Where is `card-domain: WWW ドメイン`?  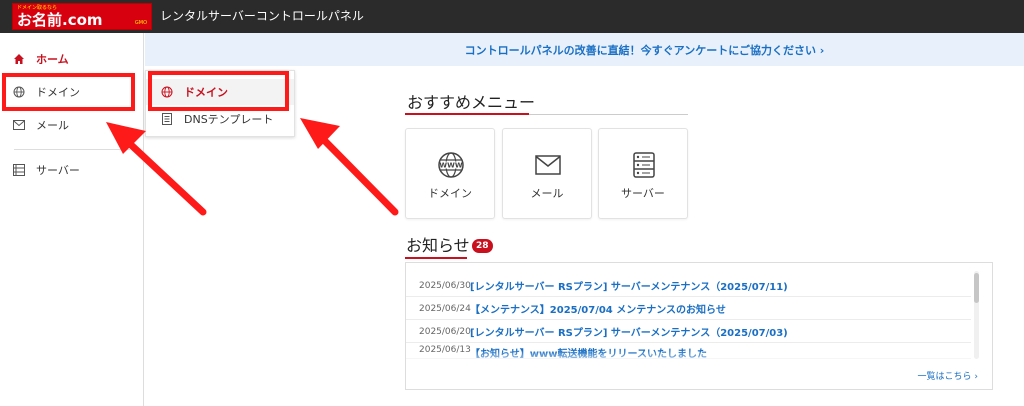
card-domain: WWW ドメイン is located at coordinates (450, 173).